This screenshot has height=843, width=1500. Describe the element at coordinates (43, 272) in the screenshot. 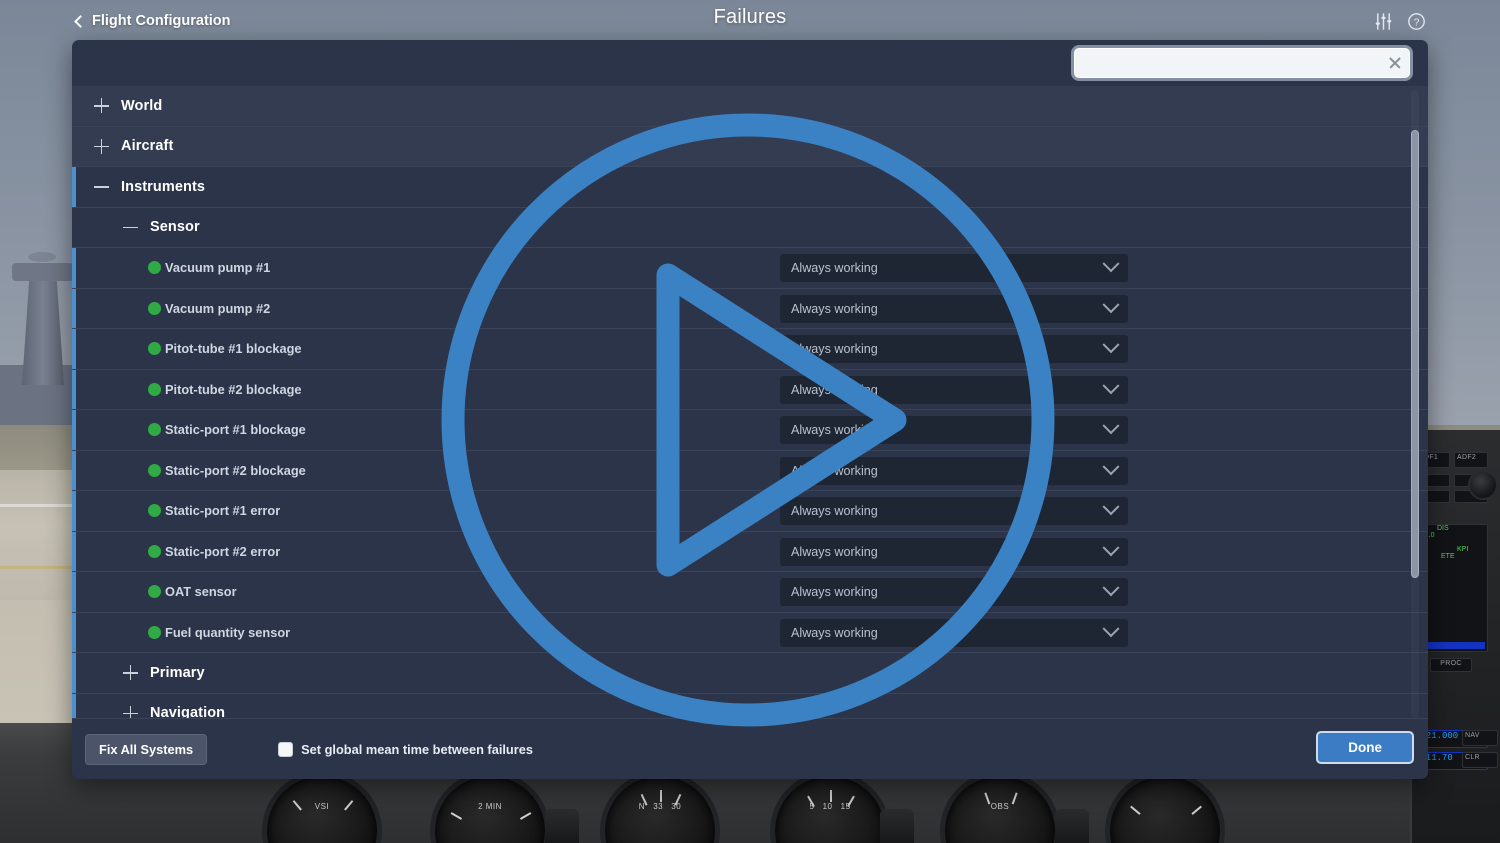

I see `control-tower-cab` at that location.